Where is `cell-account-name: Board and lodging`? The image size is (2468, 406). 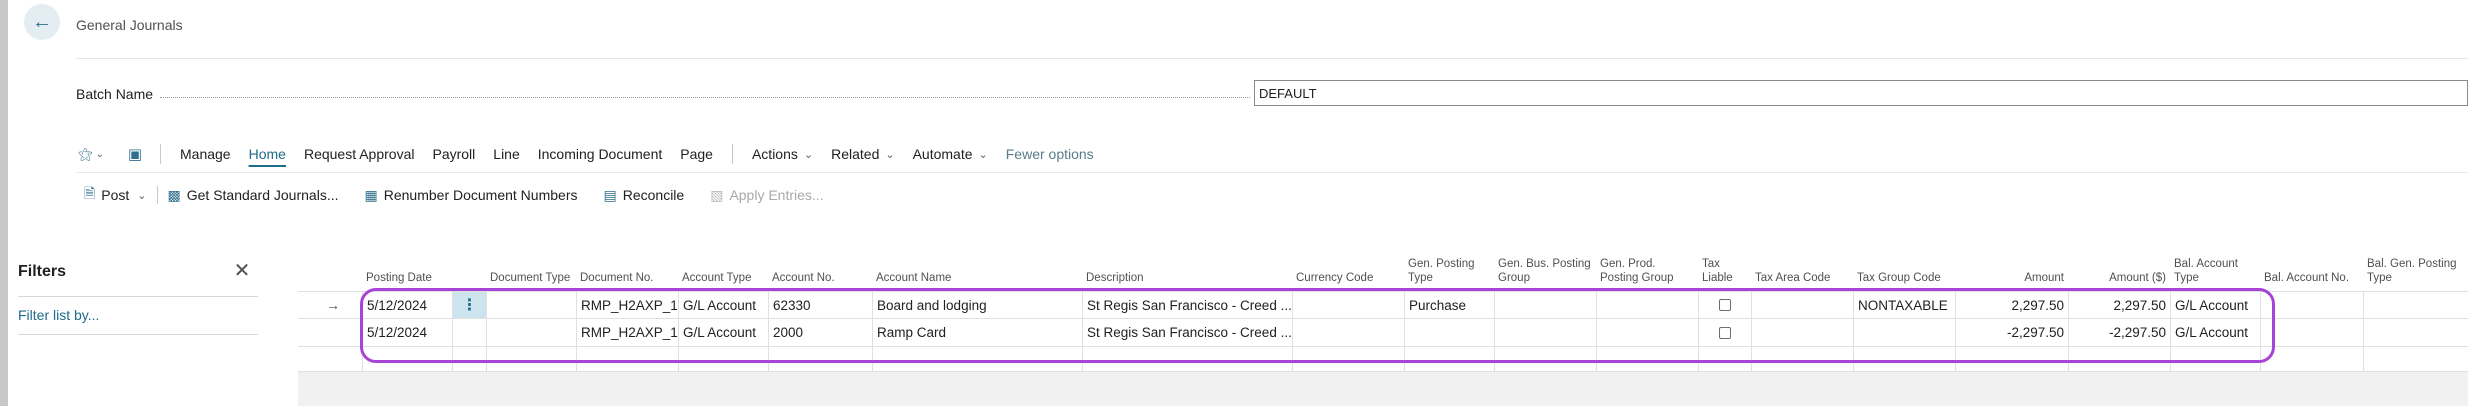 cell-account-name: Board and lodging is located at coordinates (977, 305).